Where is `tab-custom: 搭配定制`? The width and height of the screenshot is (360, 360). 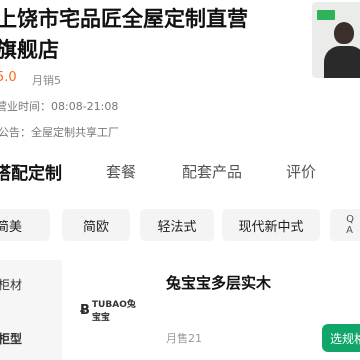
tab-custom: 搭配定制 is located at coordinates (31, 171).